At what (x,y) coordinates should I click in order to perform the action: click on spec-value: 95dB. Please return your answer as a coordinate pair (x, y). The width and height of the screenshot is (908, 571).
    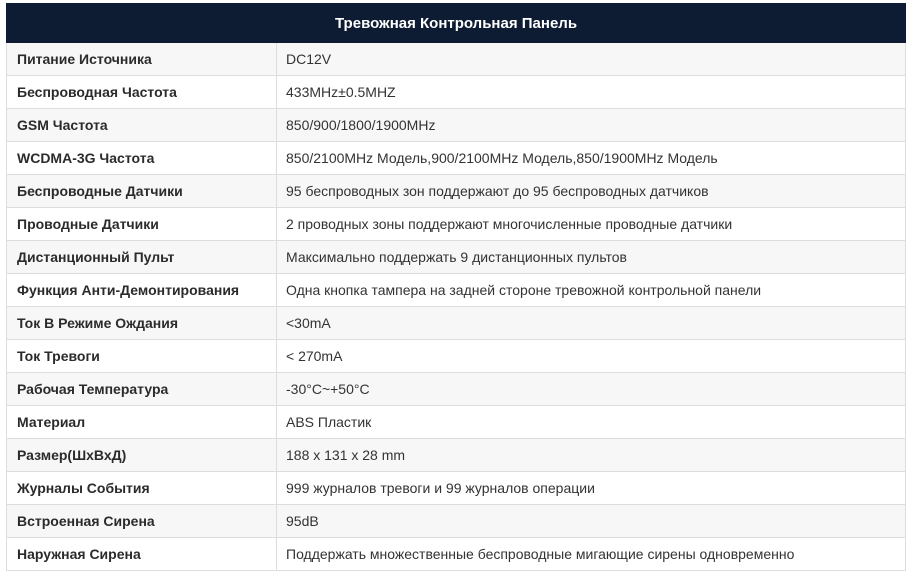
    Looking at the image, I should click on (591, 521).